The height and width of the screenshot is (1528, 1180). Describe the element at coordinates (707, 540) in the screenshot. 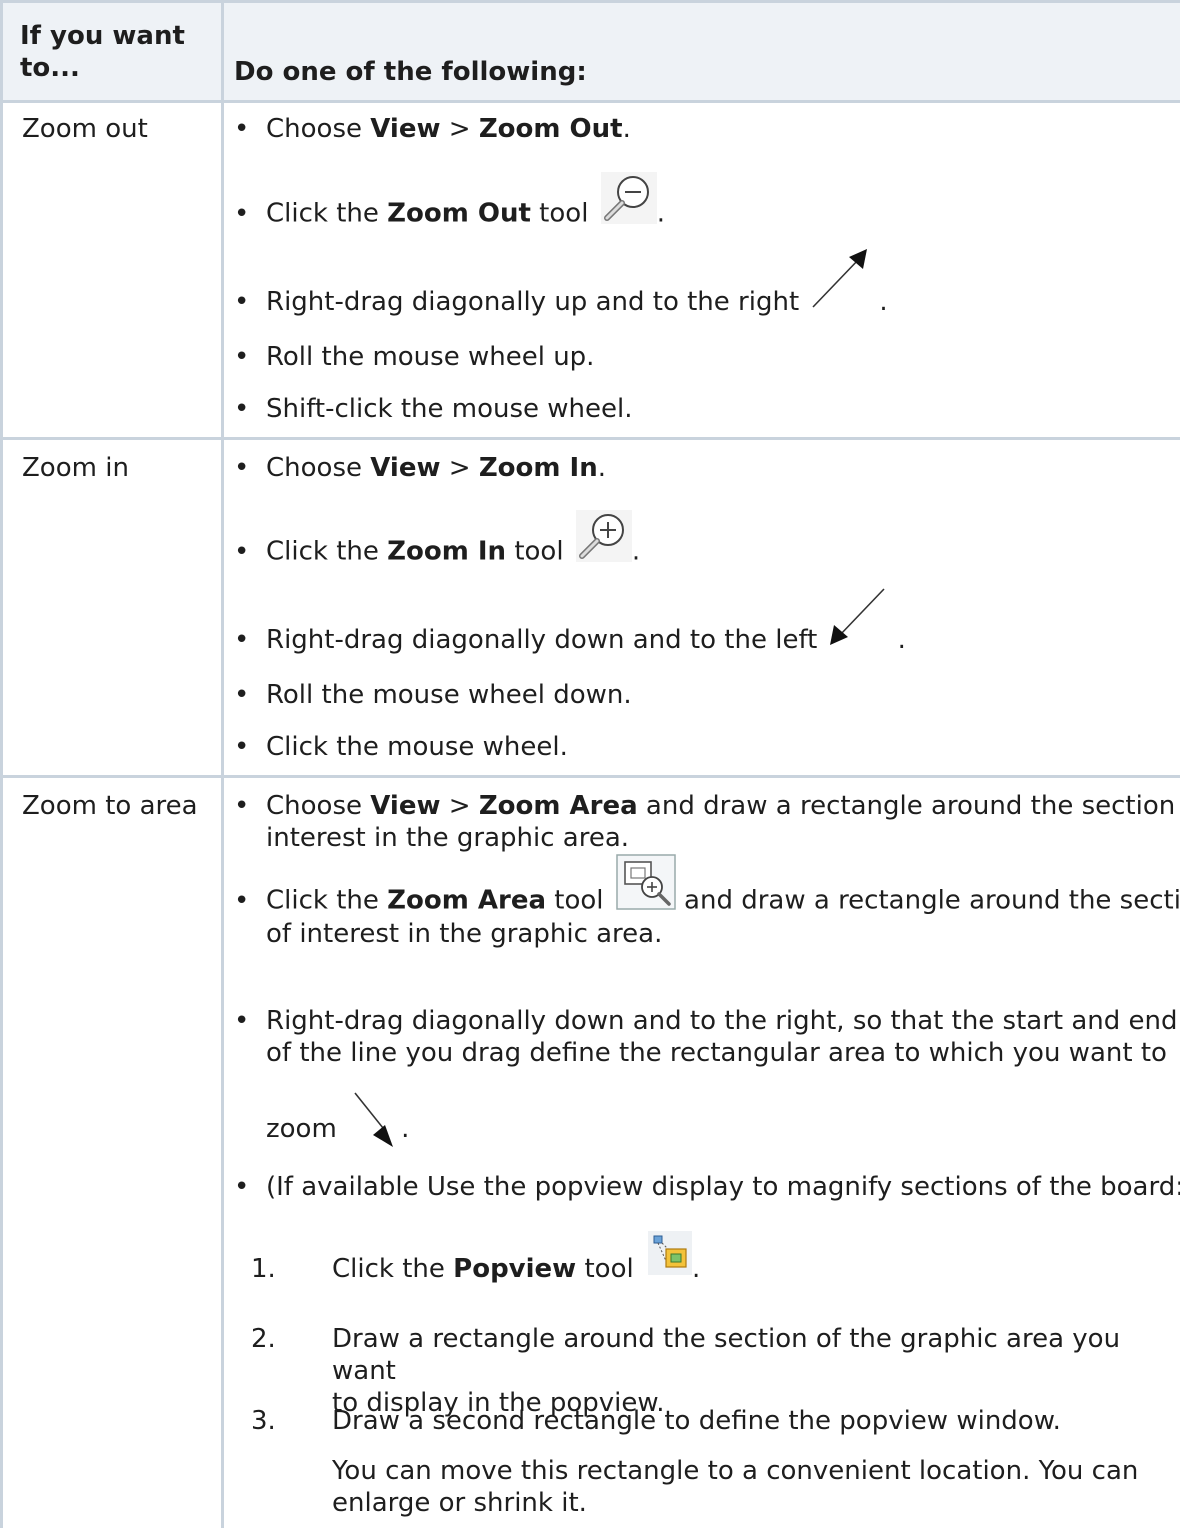

I see `list-item: • Click the Zoom In tool .` at that location.